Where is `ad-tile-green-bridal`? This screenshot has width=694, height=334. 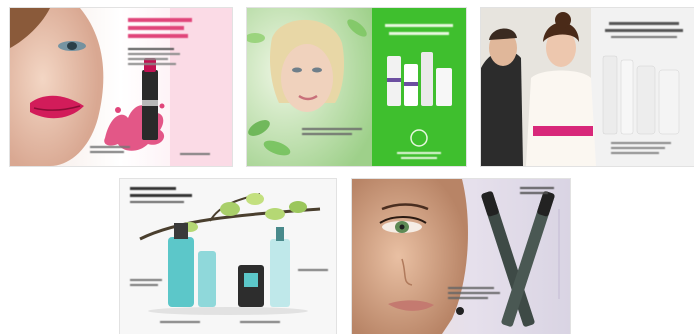 ad-tile-green-bridal is located at coordinates (356, 87).